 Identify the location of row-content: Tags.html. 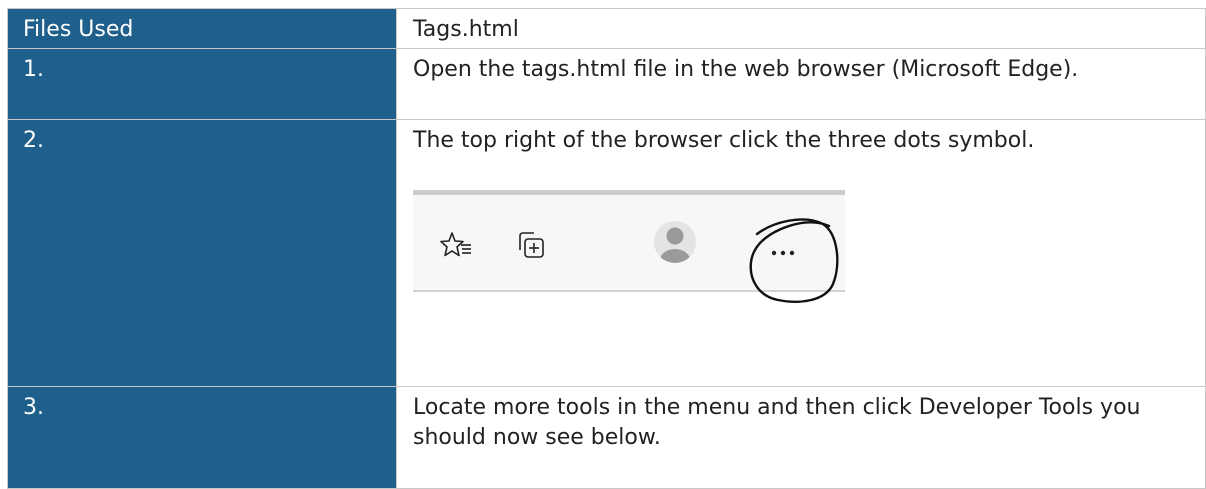
(801, 28).